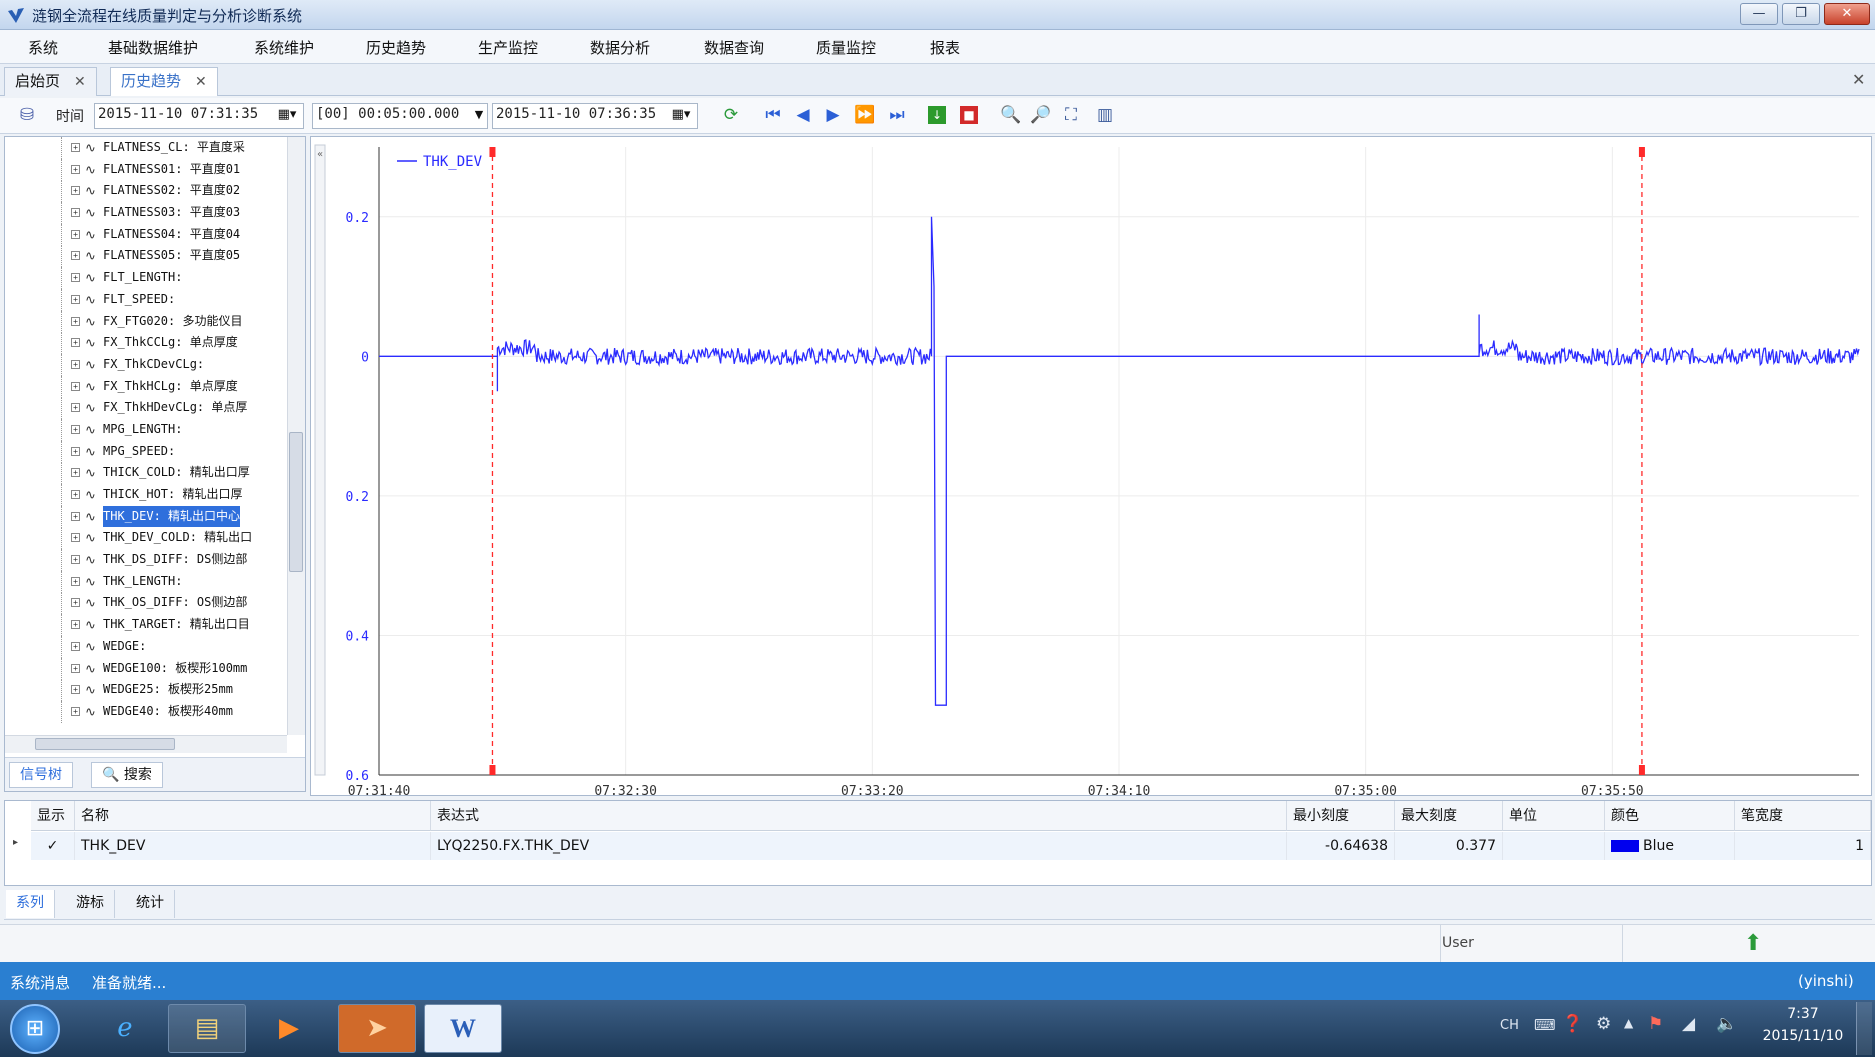 This screenshot has height=1057, width=1875. I want to click on fit-icon: ⛶, so click(1071, 115).